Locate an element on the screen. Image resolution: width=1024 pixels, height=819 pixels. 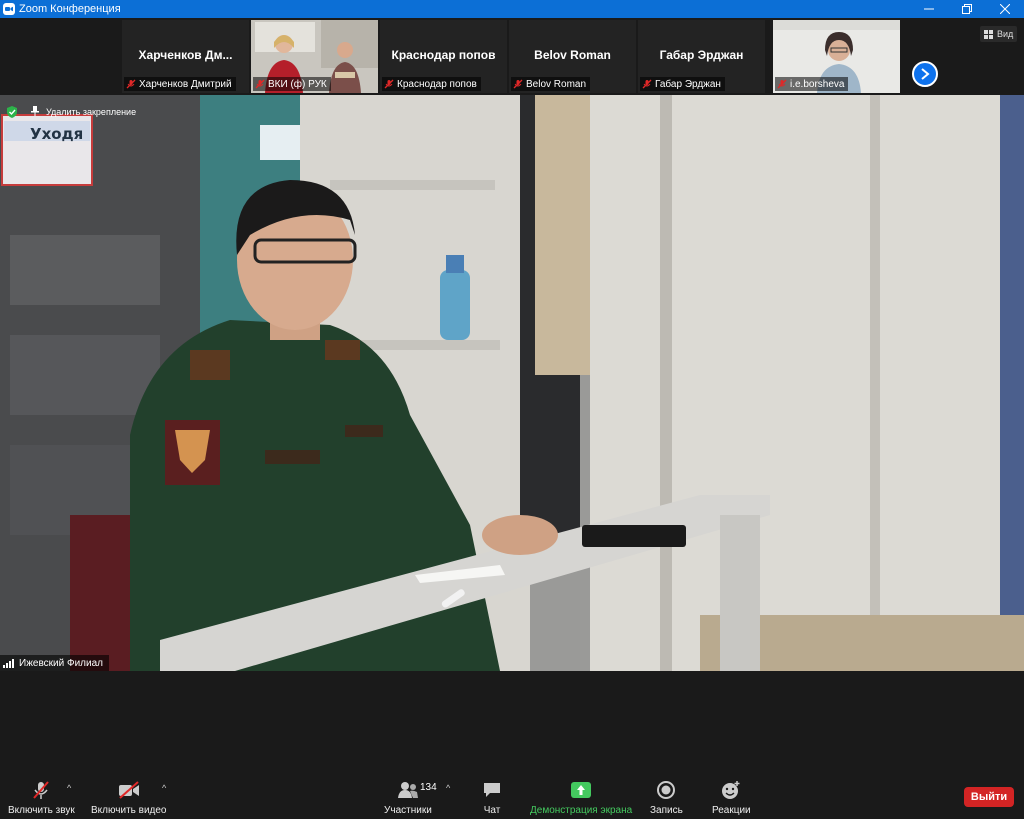
participant-label: Харченков Дмитрий is located at coordinates (185, 84).